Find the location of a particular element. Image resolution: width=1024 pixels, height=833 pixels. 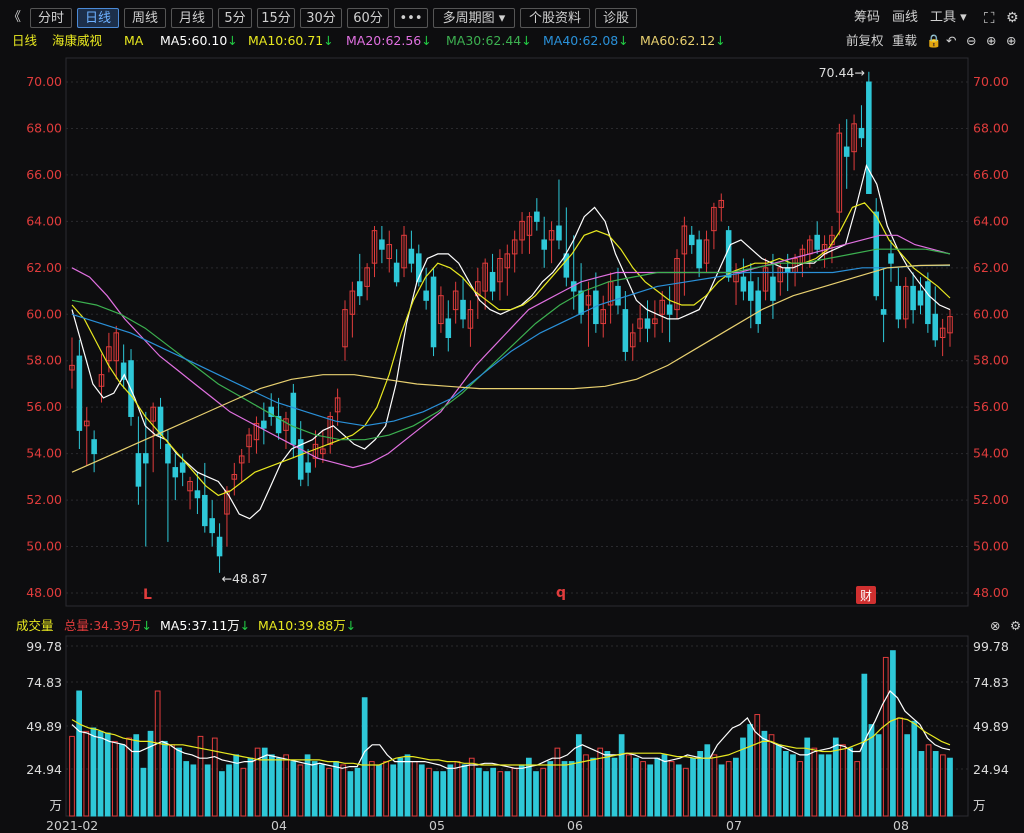

zoom-out-icon: ⊖ is located at coordinates (971, 41).